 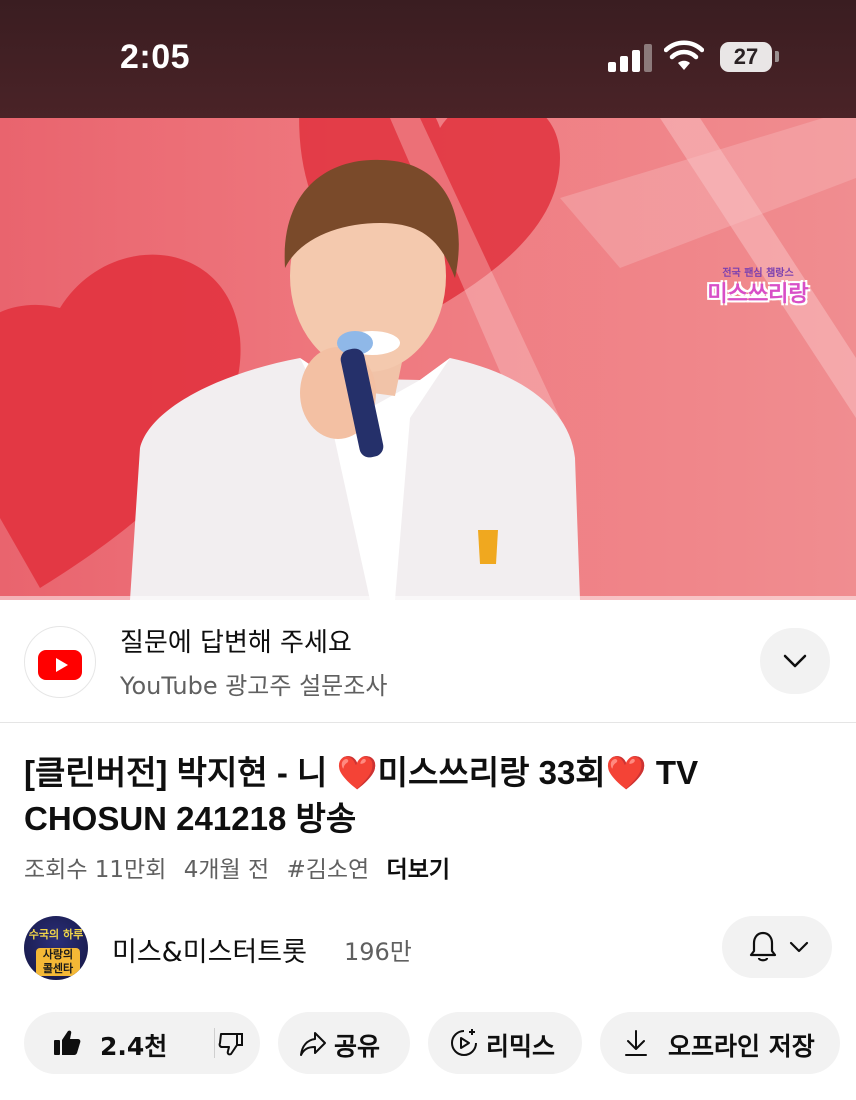 I want to click on video-title-part2: 미스쓰리랑 33회, so click(x=491, y=772).